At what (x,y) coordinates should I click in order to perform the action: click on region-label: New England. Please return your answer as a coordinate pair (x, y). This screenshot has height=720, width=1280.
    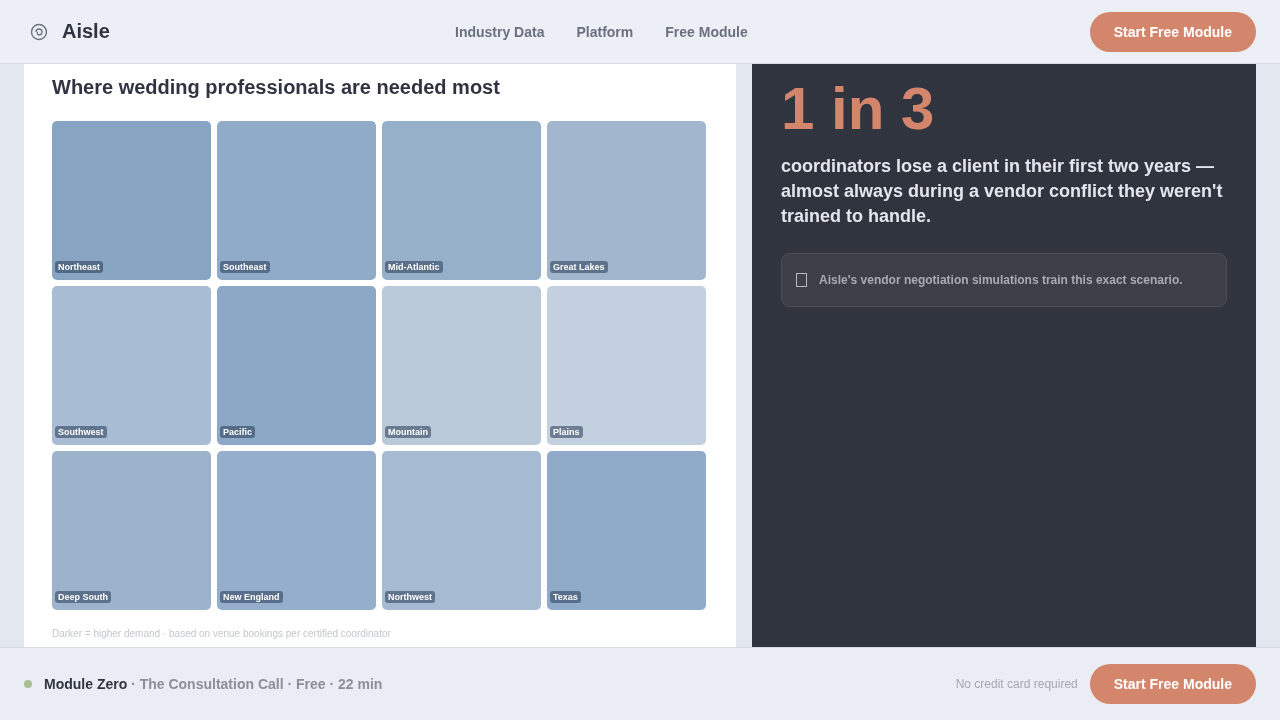
    Looking at the image, I should click on (251, 597).